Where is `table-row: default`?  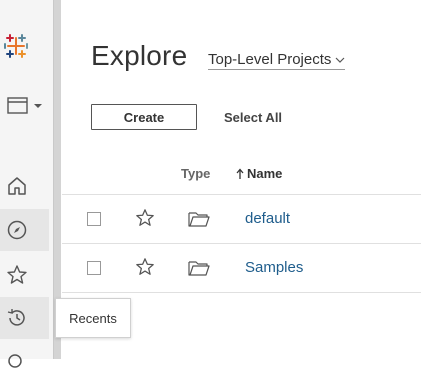
table-row: default is located at coordinates (241, 219).